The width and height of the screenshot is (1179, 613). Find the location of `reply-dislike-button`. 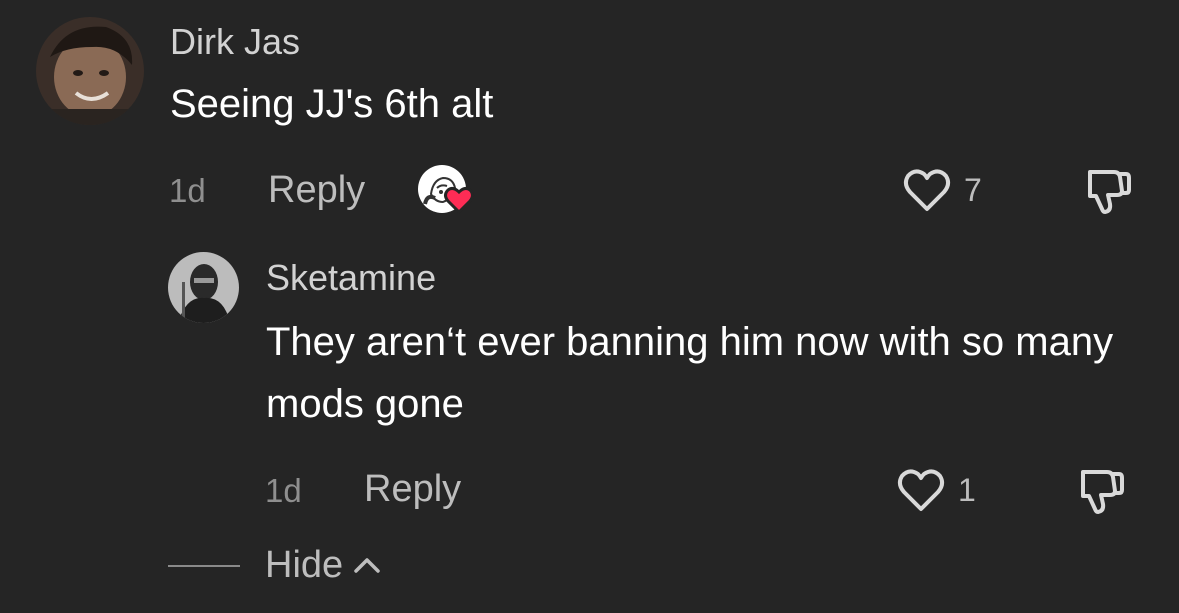

reply-dislike-button is located at coordinates (1100, 493).